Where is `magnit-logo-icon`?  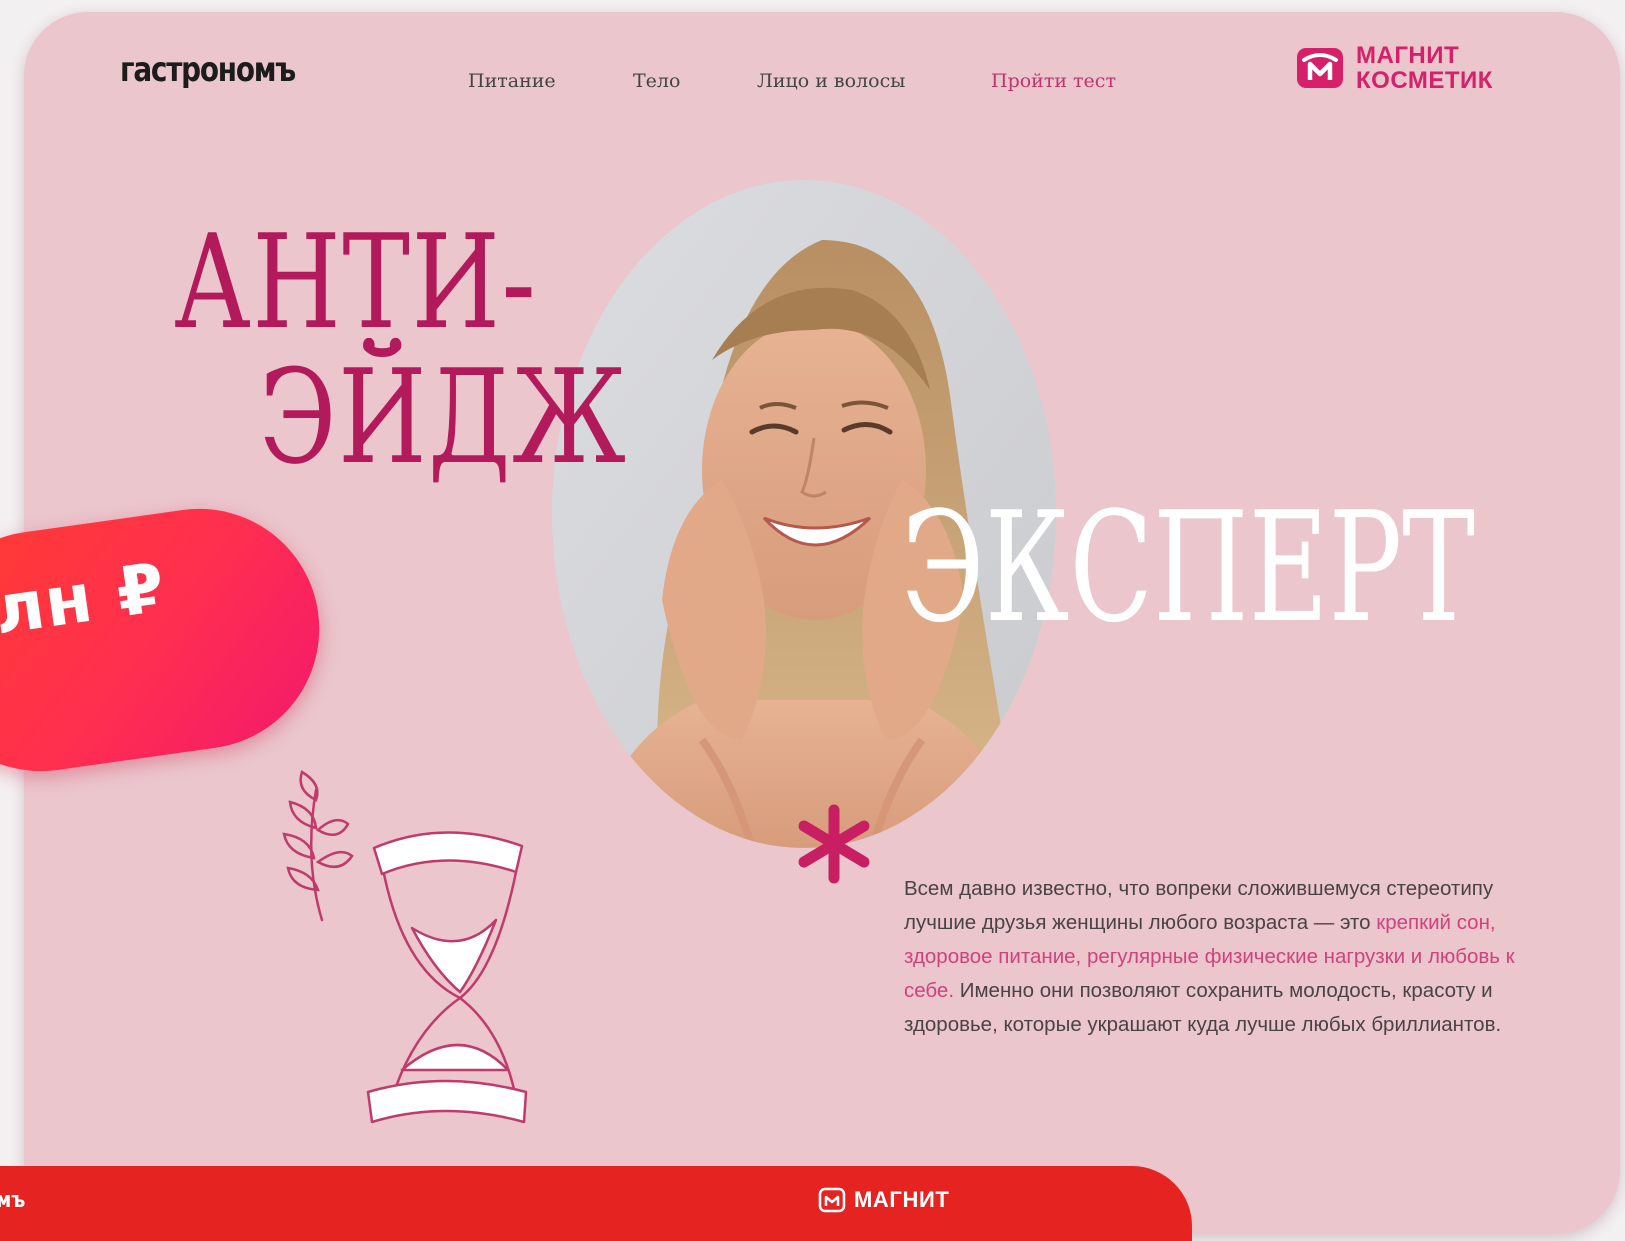 magnit-logo-icon is located at coordinates (832, 1200).